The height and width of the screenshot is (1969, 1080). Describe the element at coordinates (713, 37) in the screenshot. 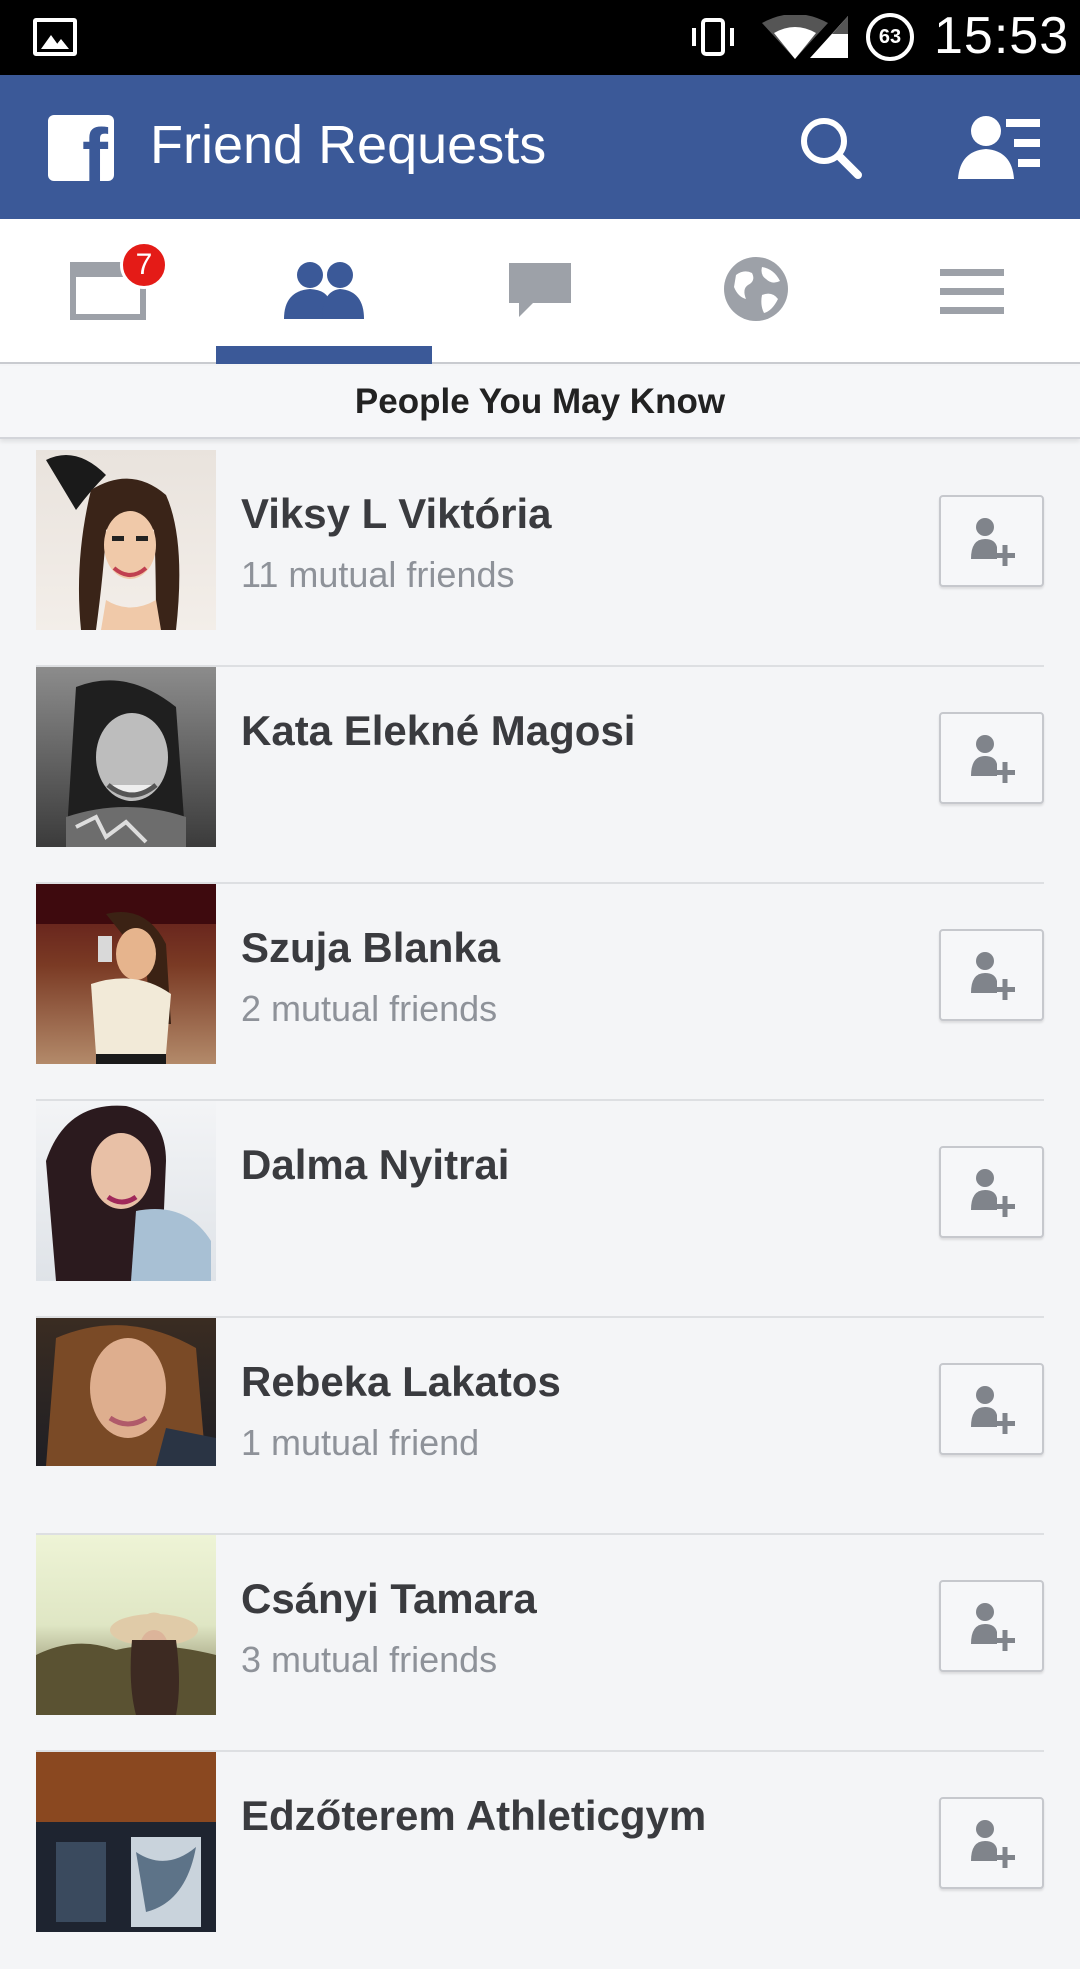

I see `vibrate-icon` at that location.